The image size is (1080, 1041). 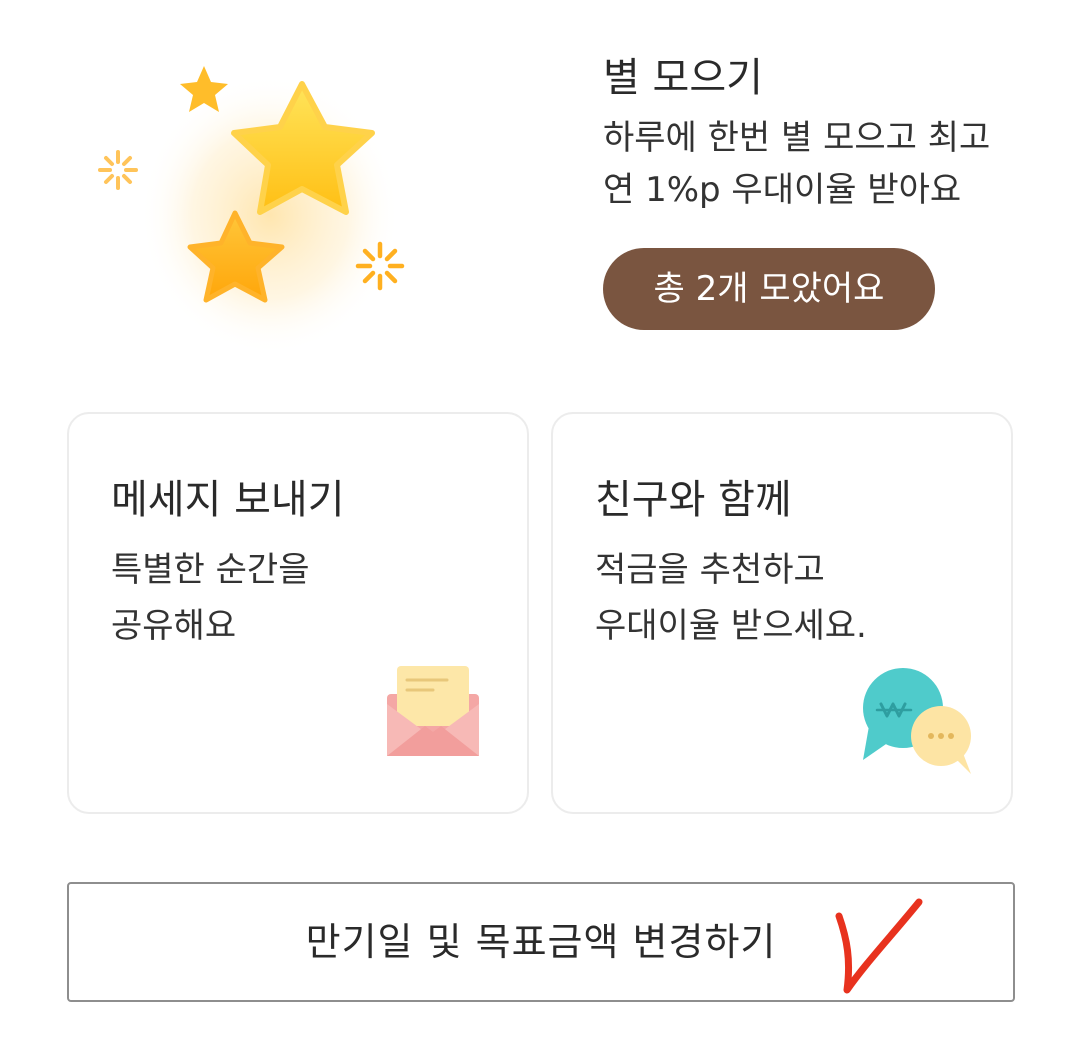 I want to click on chat-bubbles-icon, so click(x=917, y=721).